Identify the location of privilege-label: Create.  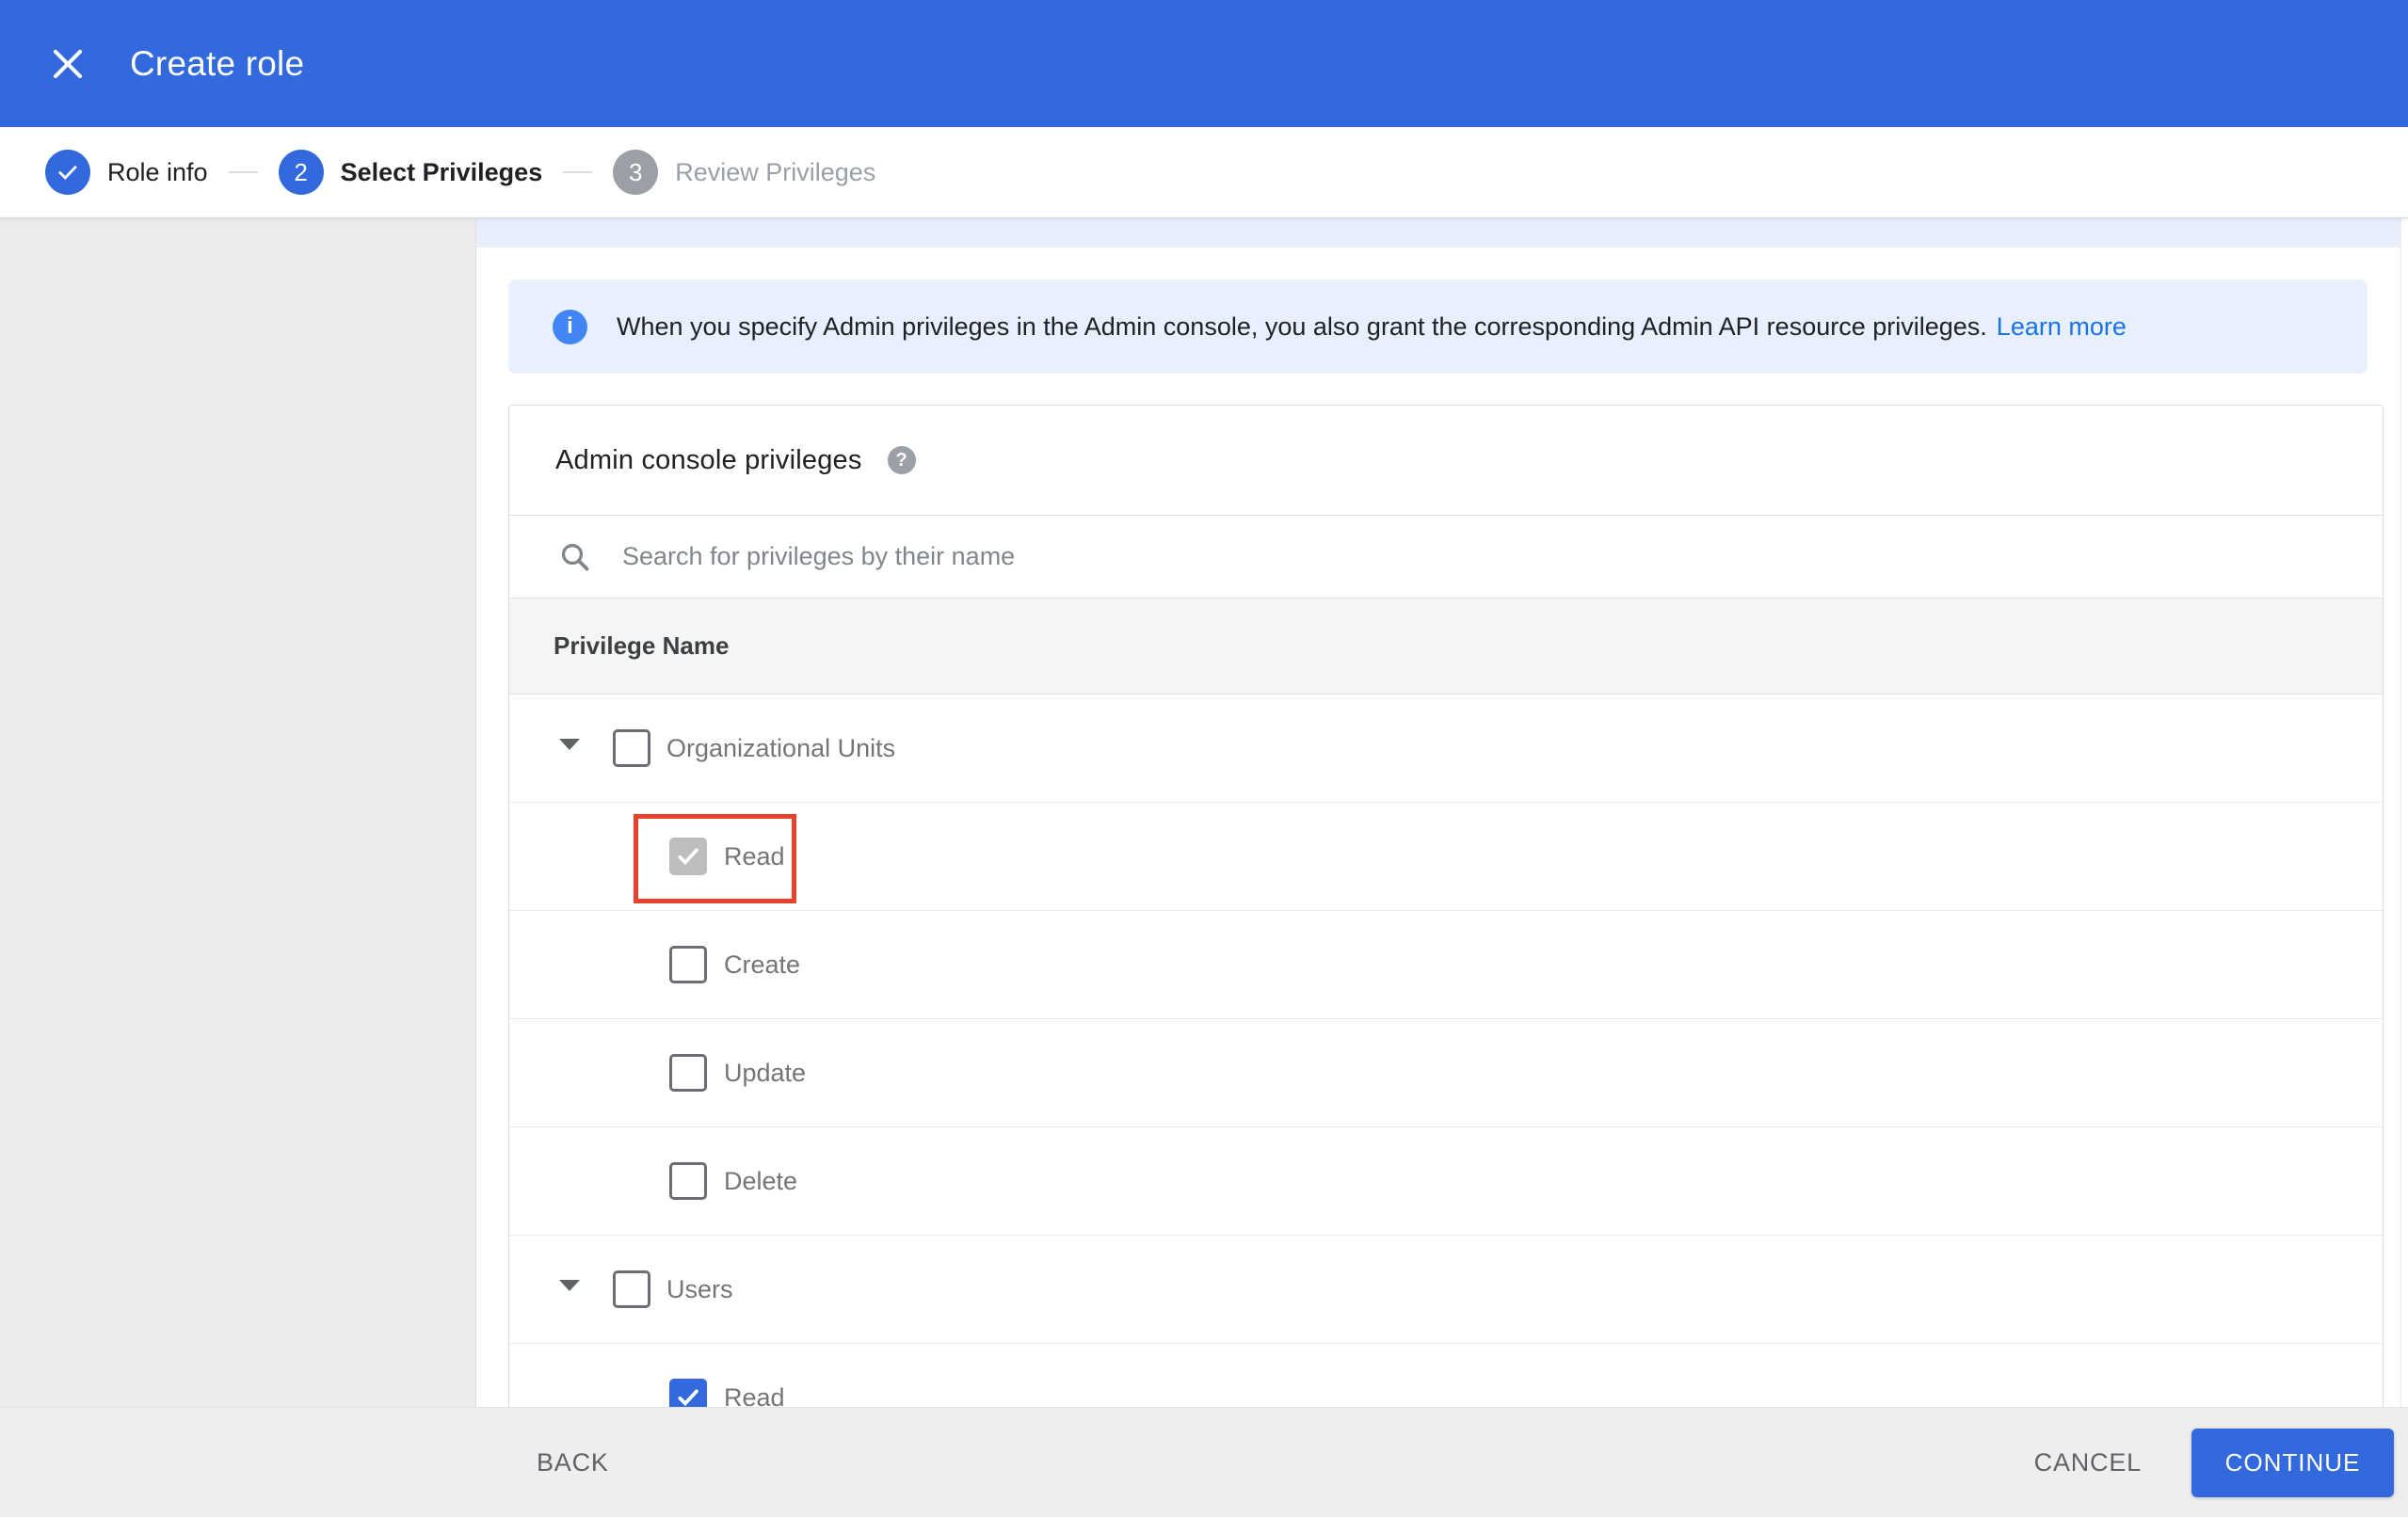
(763, 964).